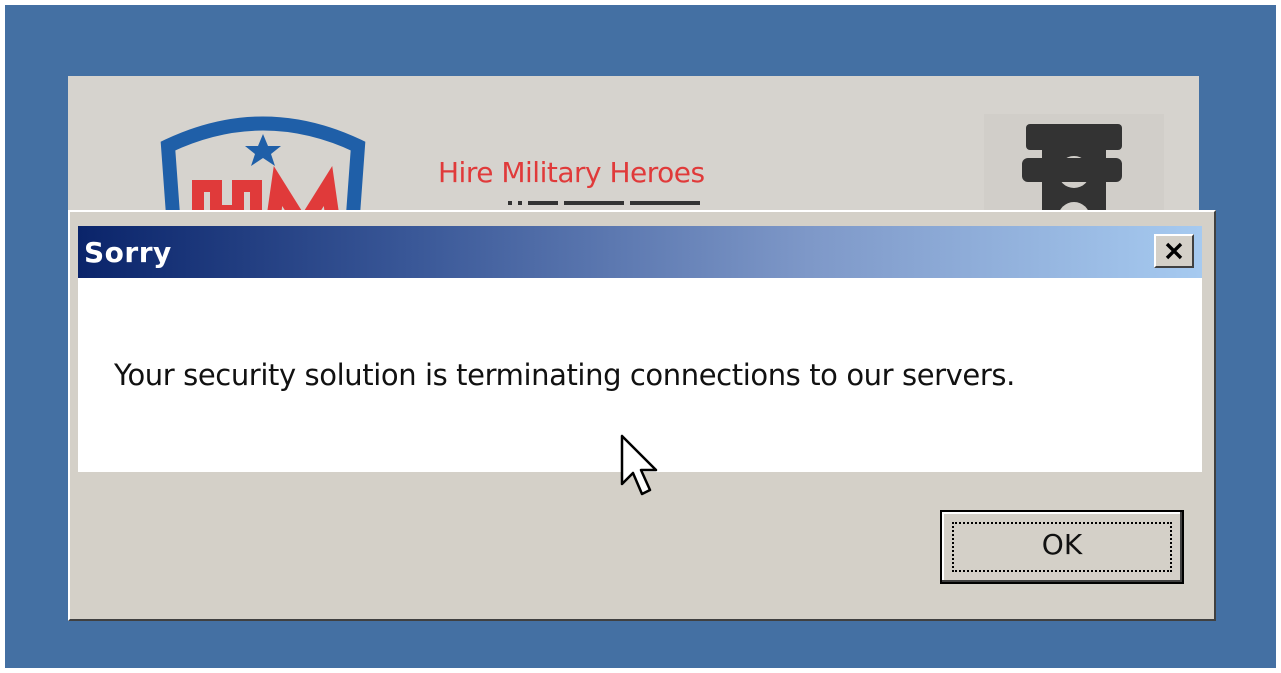 The width and height of the screenshot is (1281, 673). I want to click on ok-button: OK, so click(1062, 547).